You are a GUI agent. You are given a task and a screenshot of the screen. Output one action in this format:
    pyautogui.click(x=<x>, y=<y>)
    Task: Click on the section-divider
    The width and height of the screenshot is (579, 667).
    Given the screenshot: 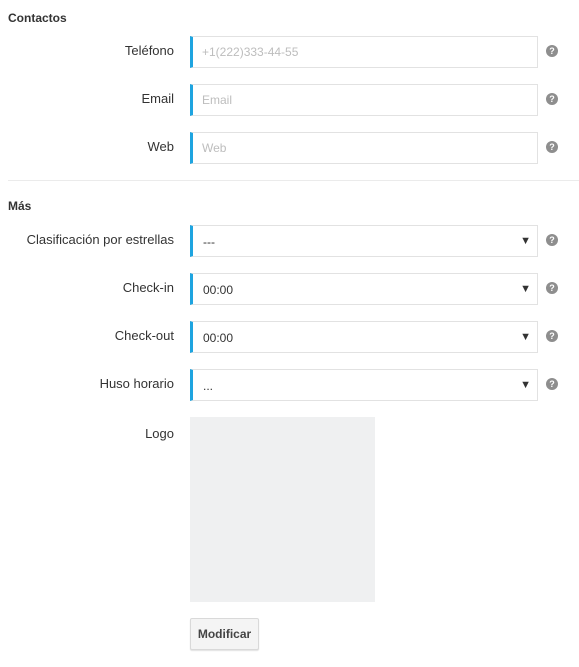 What is the action you would take?
    pyautogui.click(x=293, y=180)
    